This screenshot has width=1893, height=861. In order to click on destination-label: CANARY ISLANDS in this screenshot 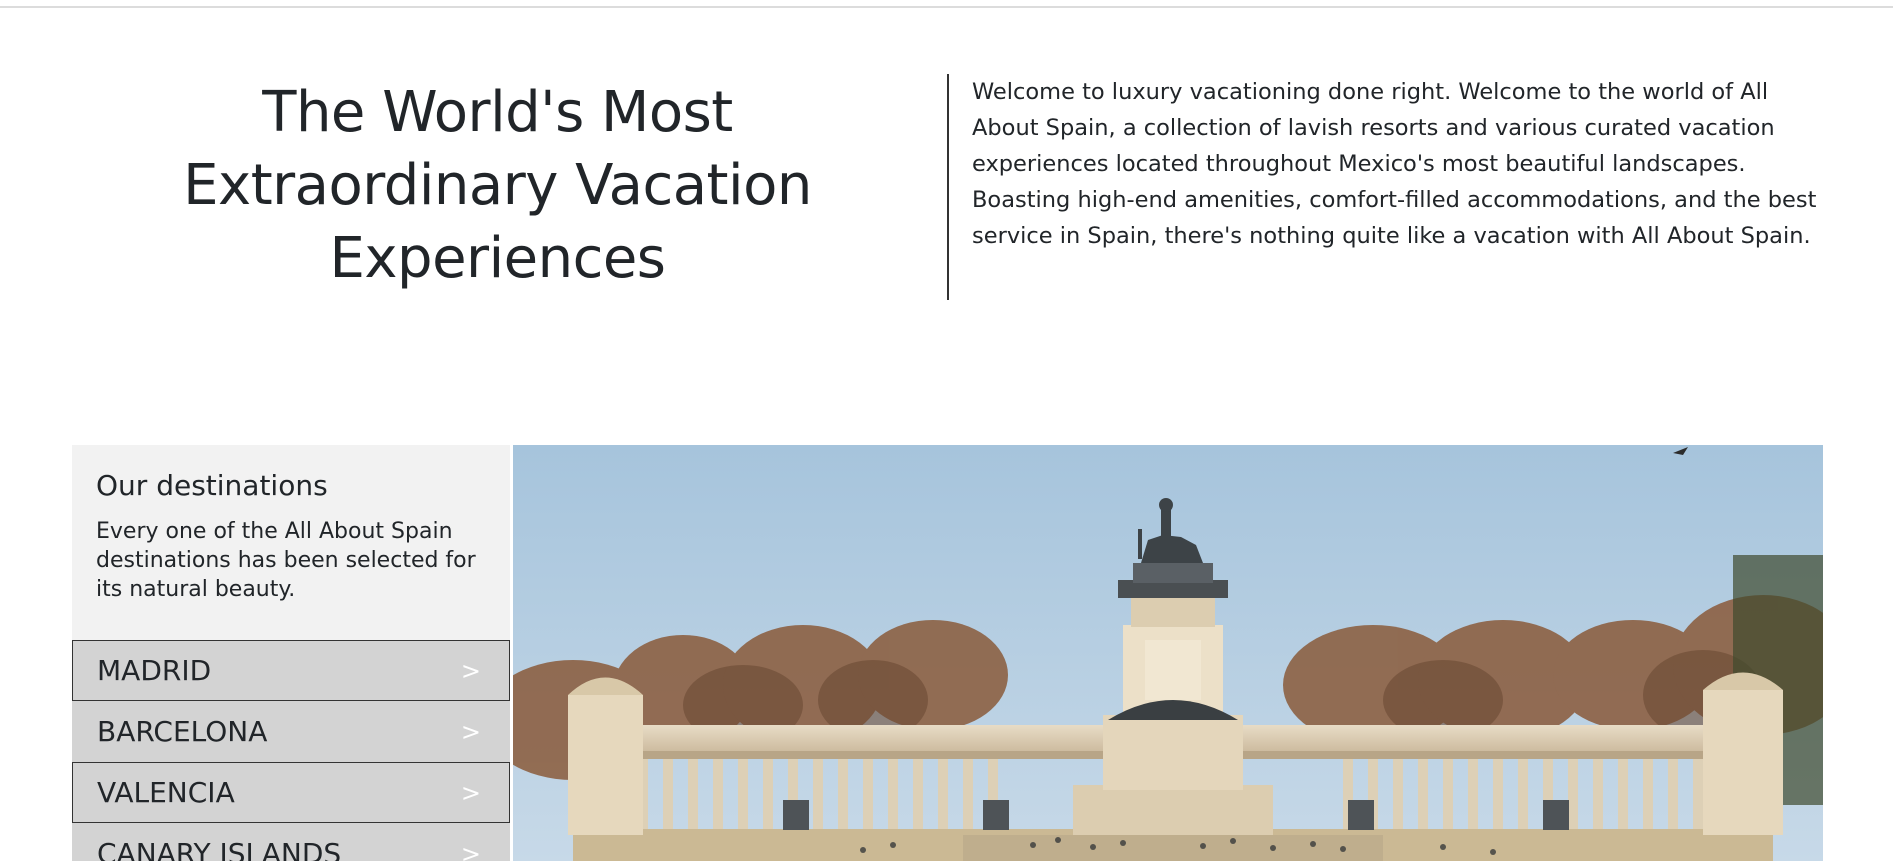, I will do `click(219, 849)`.